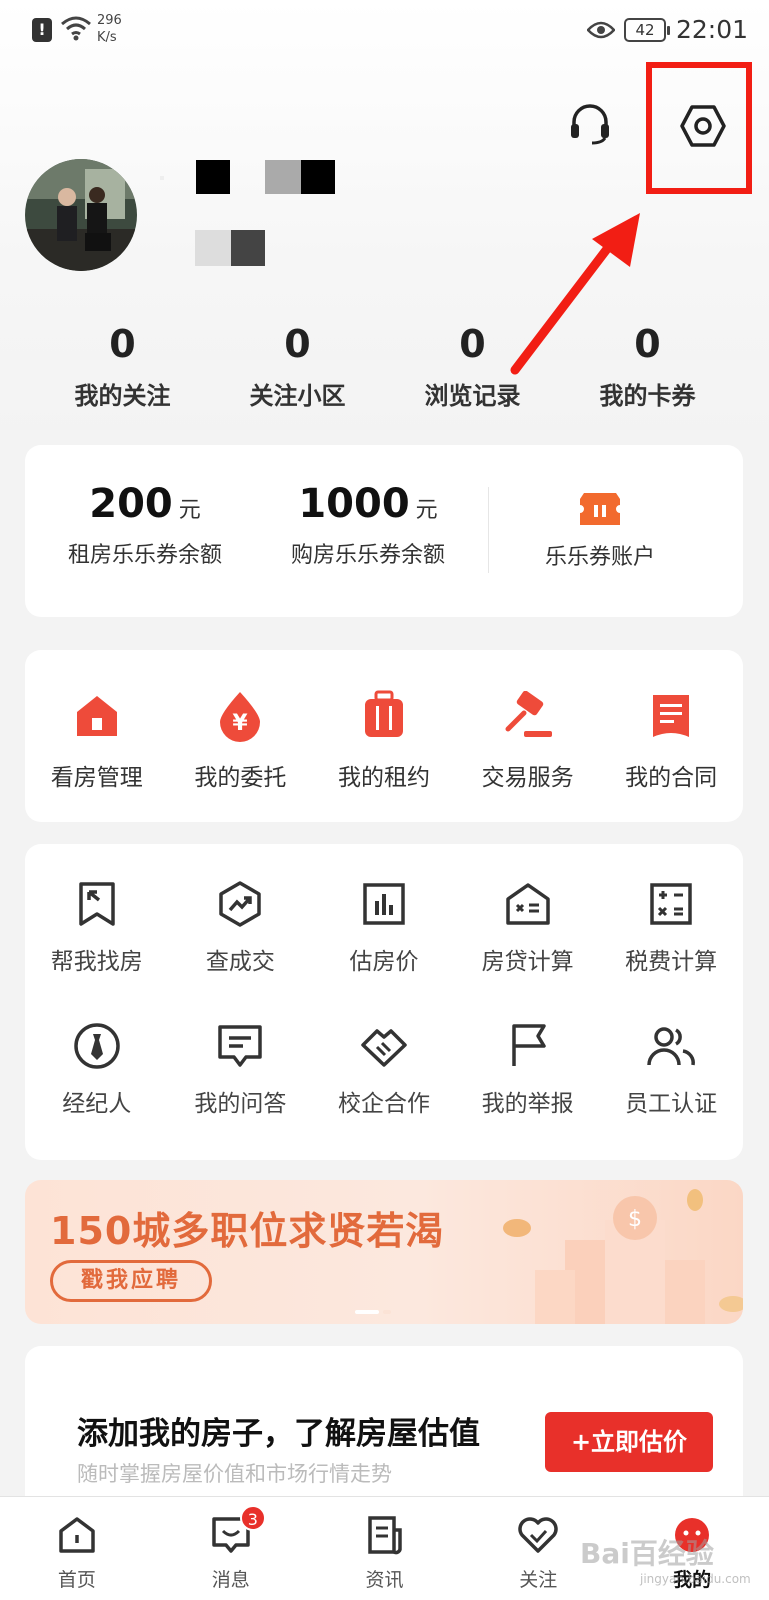 The width and height of the screenshot is (769, 1600). Describe the element at coordinates (76, 1580) in the screenshot. I see `nav-label: 首页` at that location.